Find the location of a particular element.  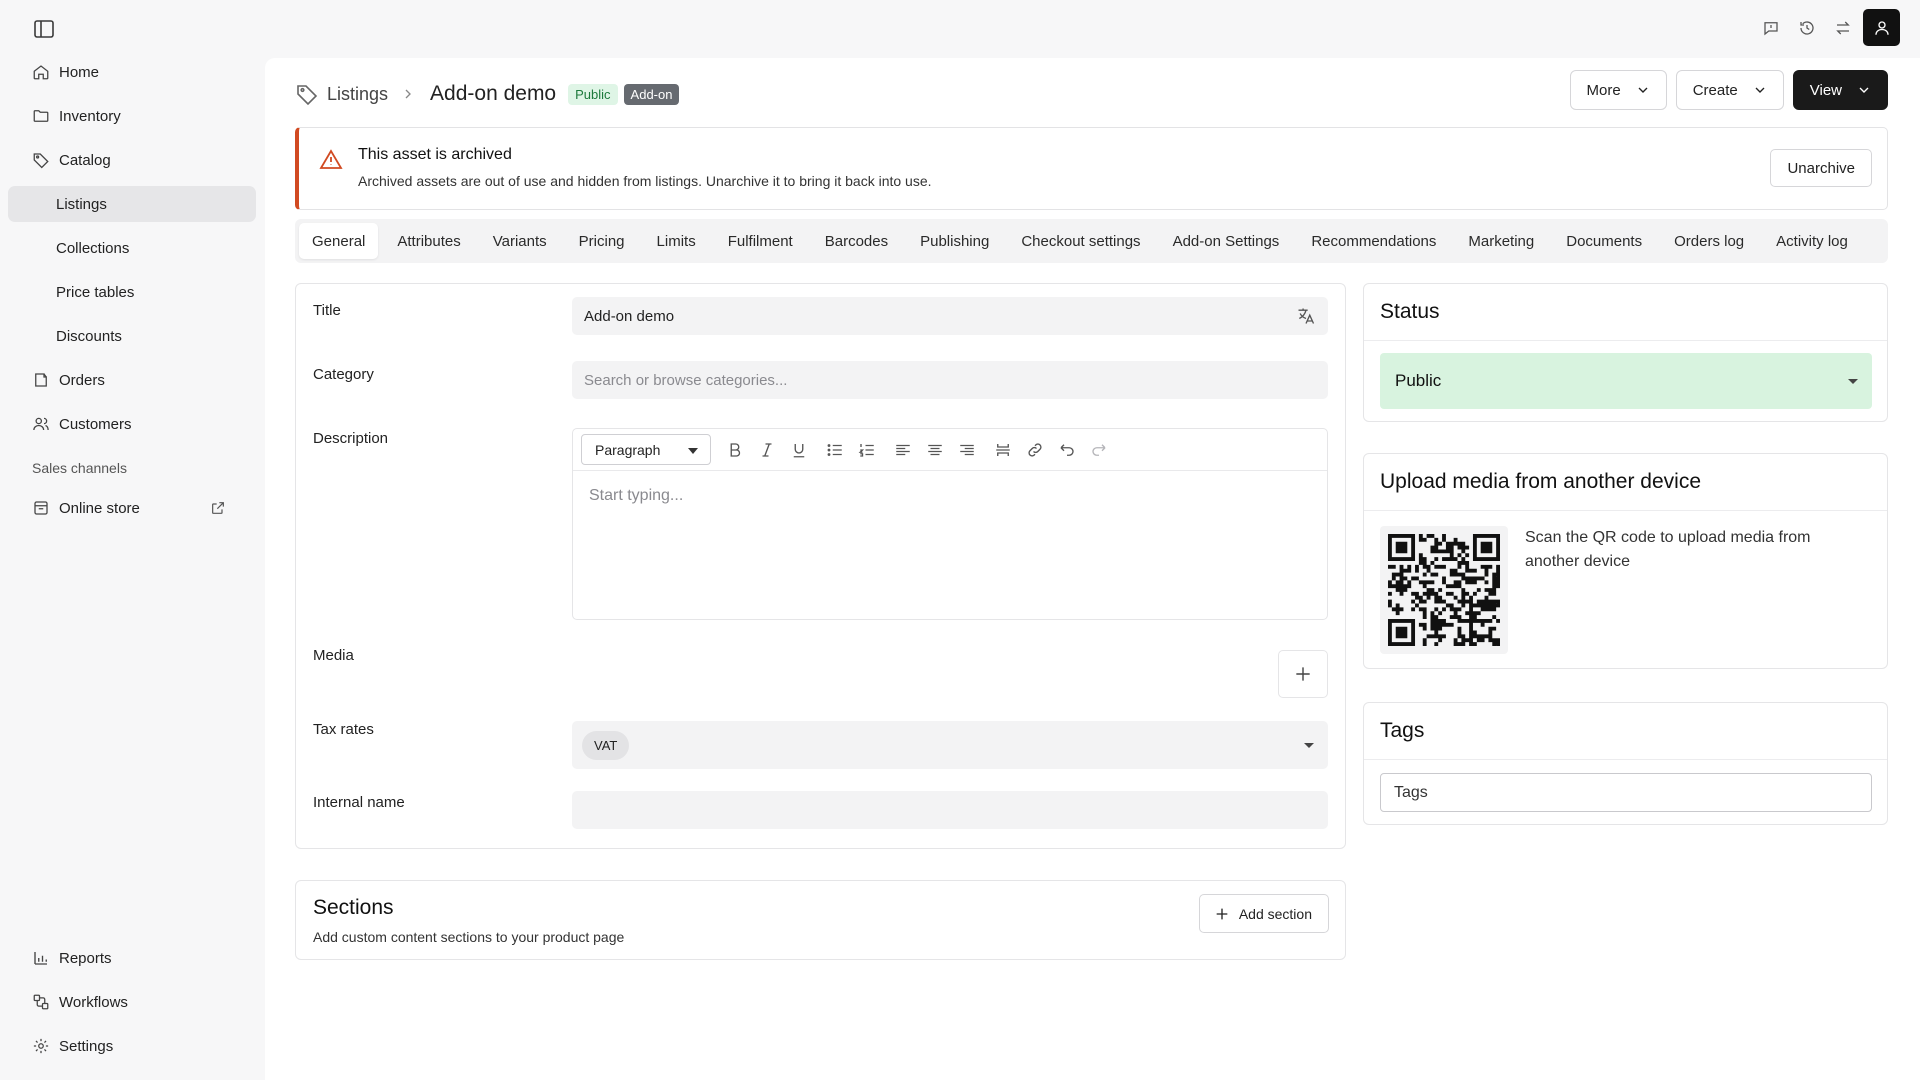

sidebar-toggle-icon is located at coordinates (44, 29).